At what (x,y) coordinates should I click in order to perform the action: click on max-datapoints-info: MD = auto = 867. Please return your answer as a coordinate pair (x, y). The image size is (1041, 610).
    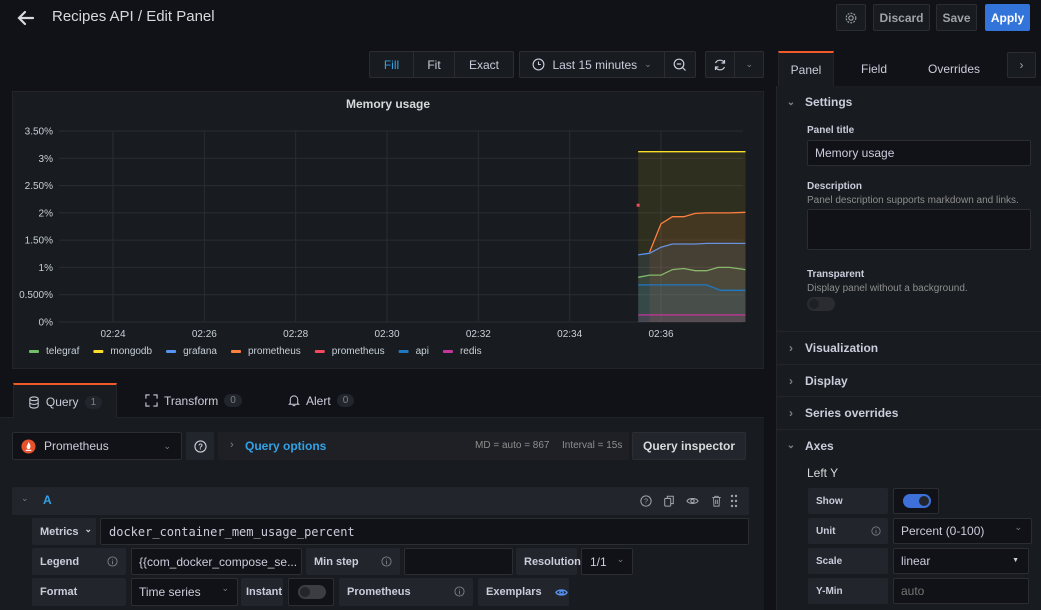
    Looking at the image, I should click on (512, 445).